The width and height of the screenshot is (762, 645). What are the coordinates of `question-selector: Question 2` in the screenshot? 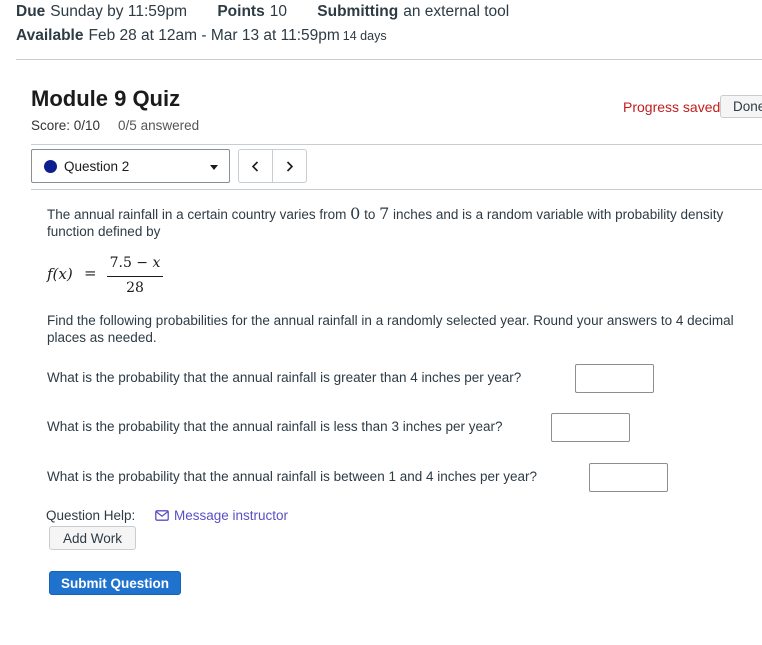 It's located at (130, 166).